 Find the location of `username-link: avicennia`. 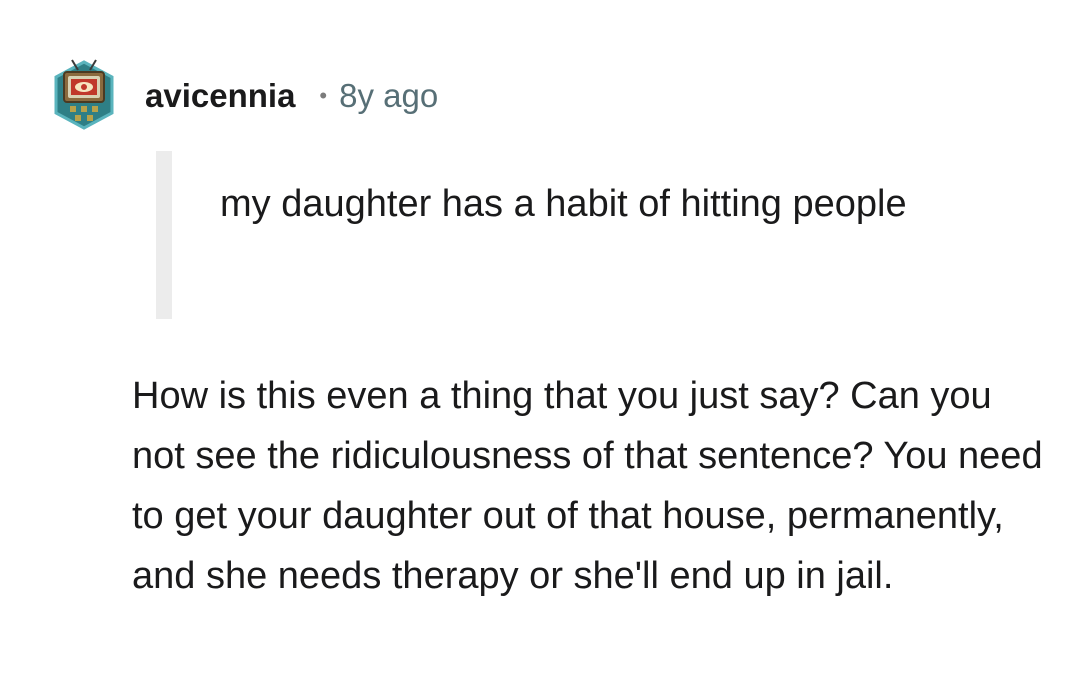

username-link: avicennia is located at coordinates (220, 96).